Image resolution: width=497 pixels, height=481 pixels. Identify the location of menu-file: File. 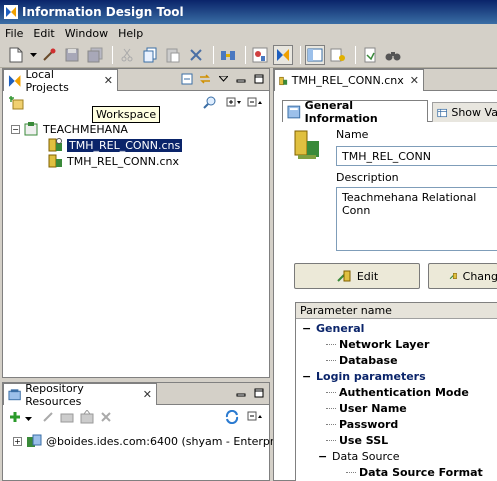
(14, 33).